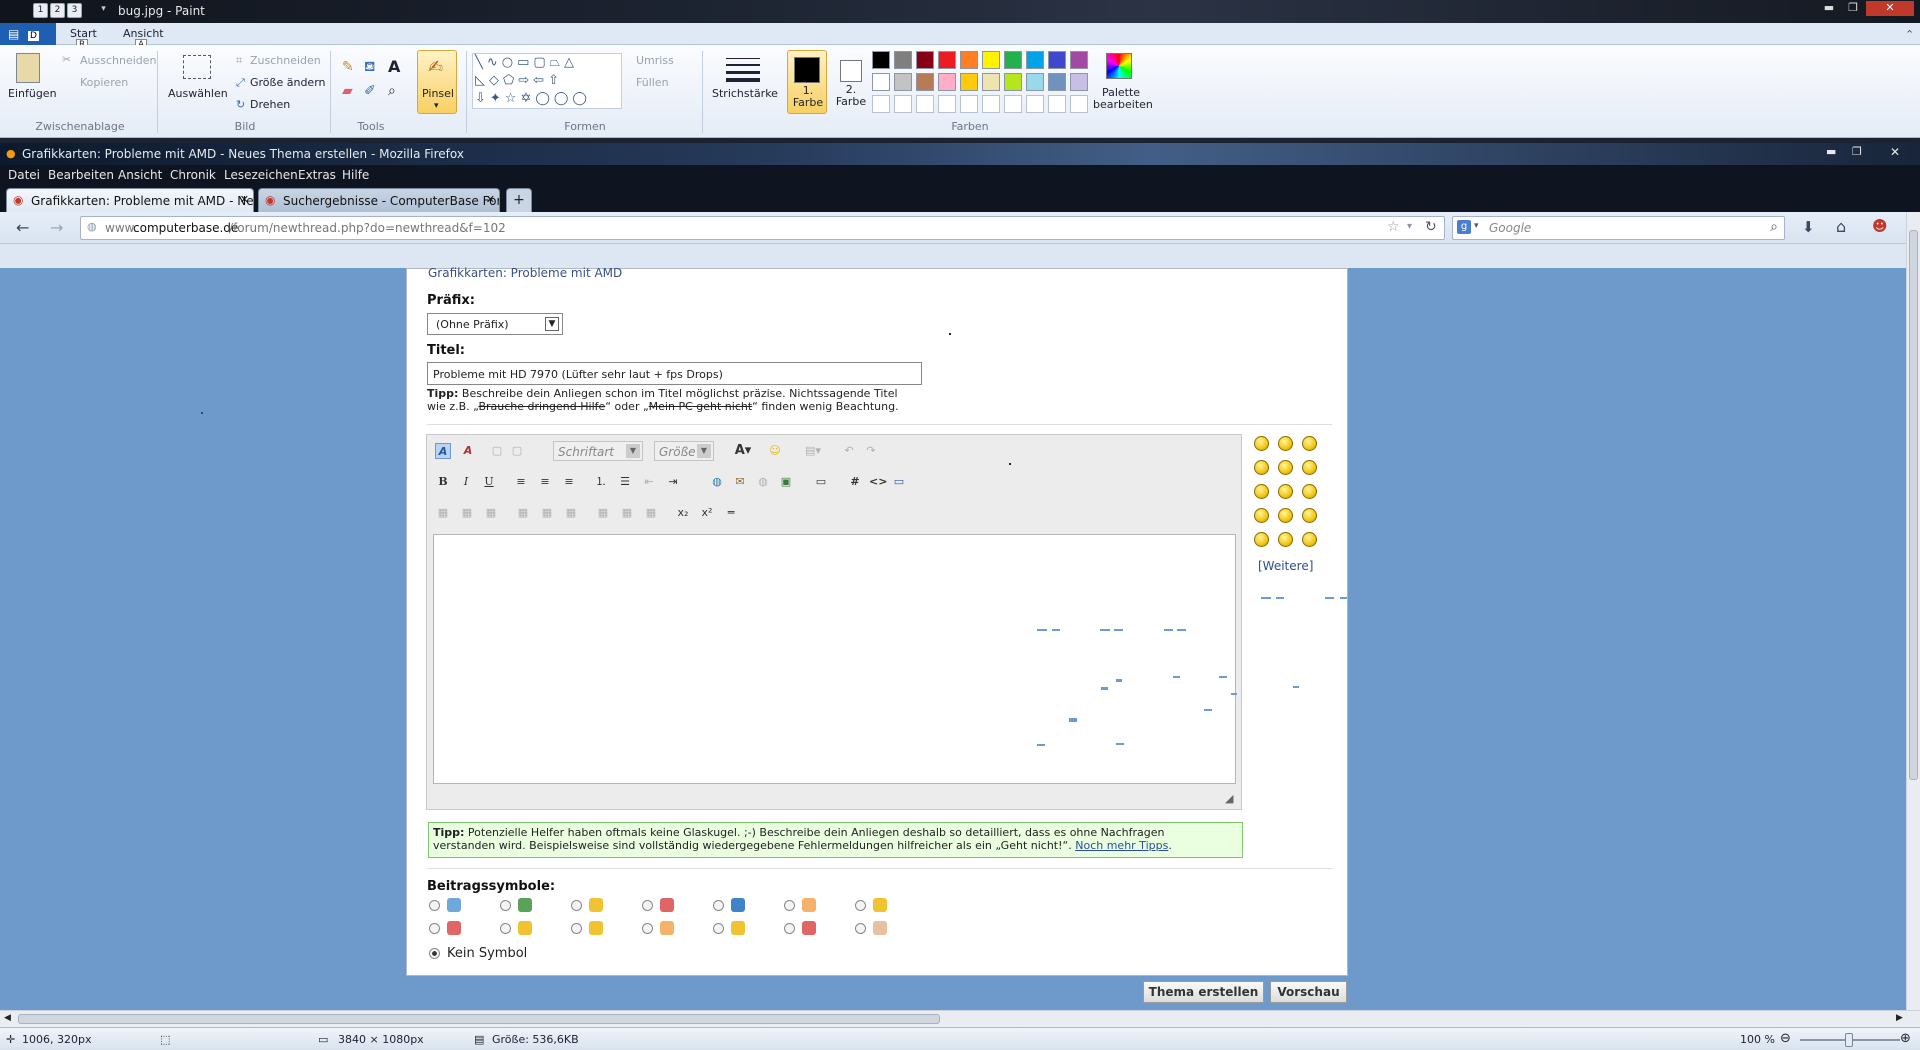 The height and width of the screenshot is (1050, 1920). Describe the element at coordinates (878, 482) in the screenshot. I see `code-icon: <>` at that location.